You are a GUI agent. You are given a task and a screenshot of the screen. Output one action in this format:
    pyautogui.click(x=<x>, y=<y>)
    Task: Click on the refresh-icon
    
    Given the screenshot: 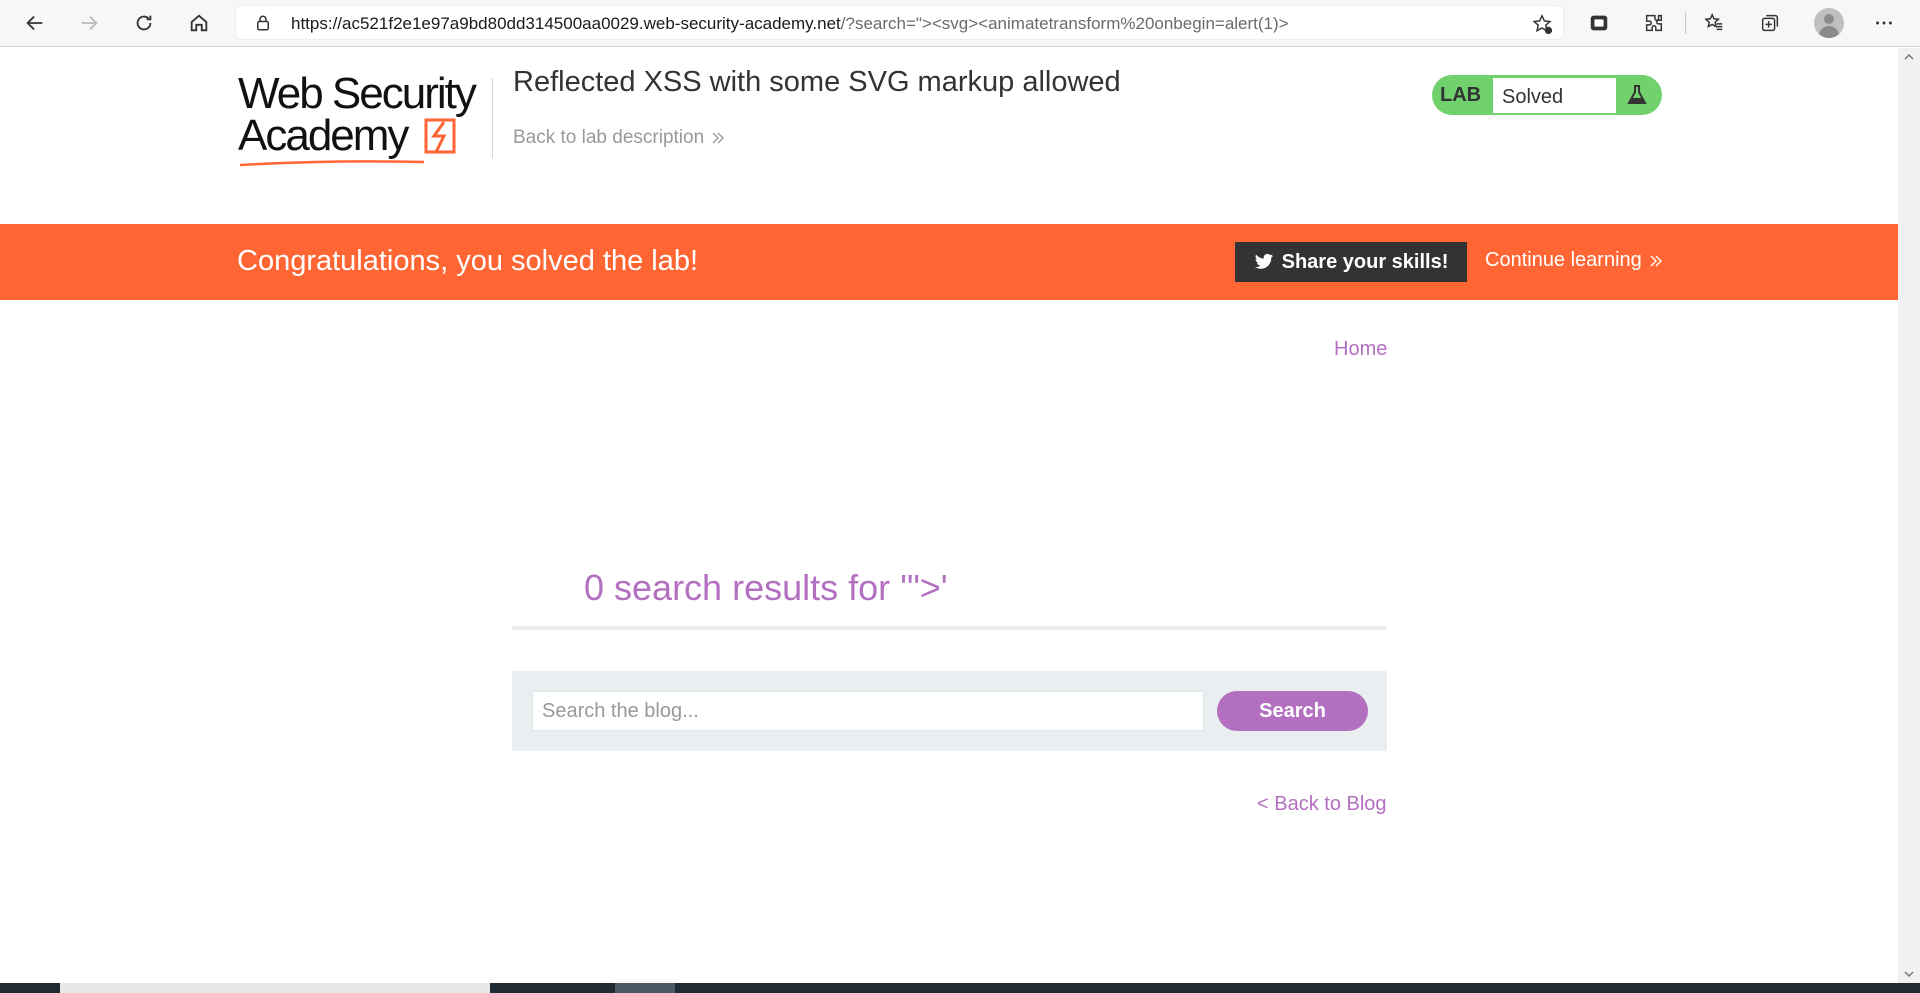 What is the action you would take?
    pyautogui.click(x=144, y=23)
    